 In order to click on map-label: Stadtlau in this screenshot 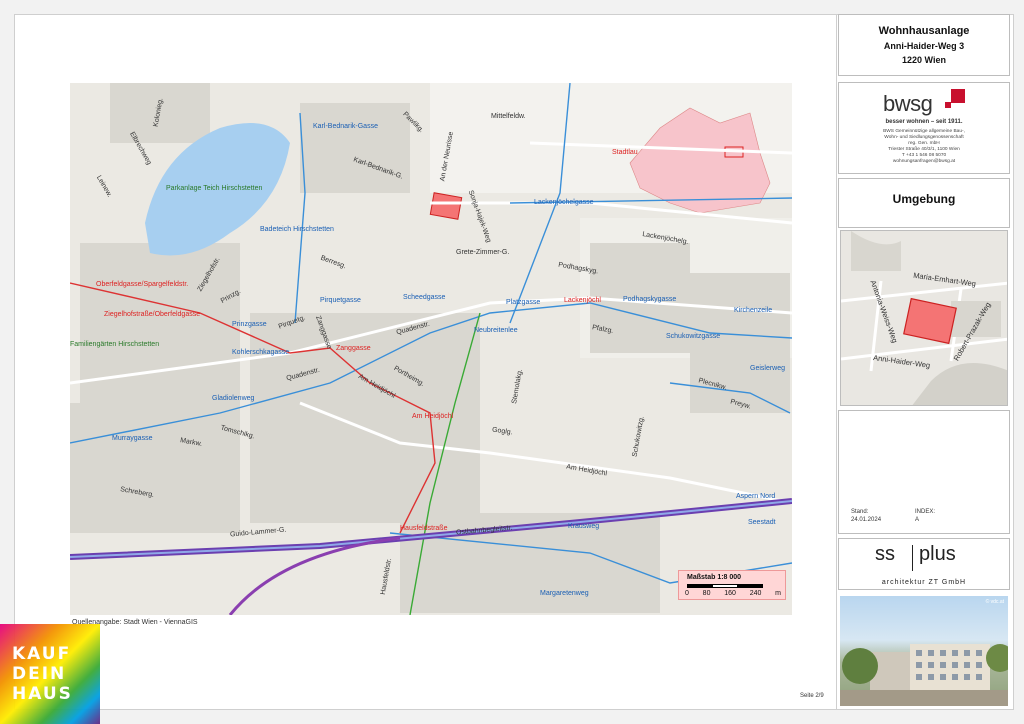, I will do `click(625, 152)`.